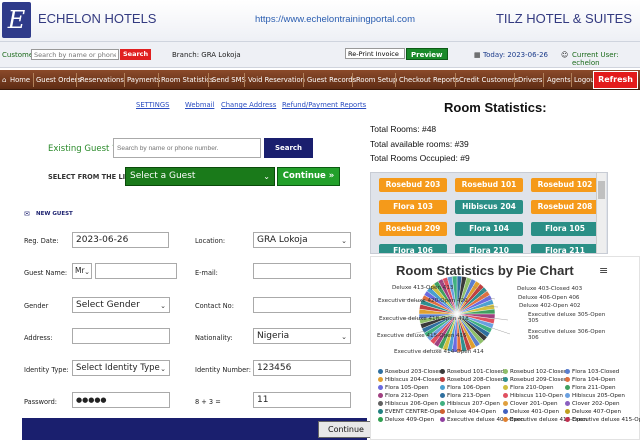 The width and height of the screenshot is (640, 440). What do you see at coordinates (102, 80) in the screenshot?
I see `nav-reservations: Reservations` at bounding box center [102, 80].